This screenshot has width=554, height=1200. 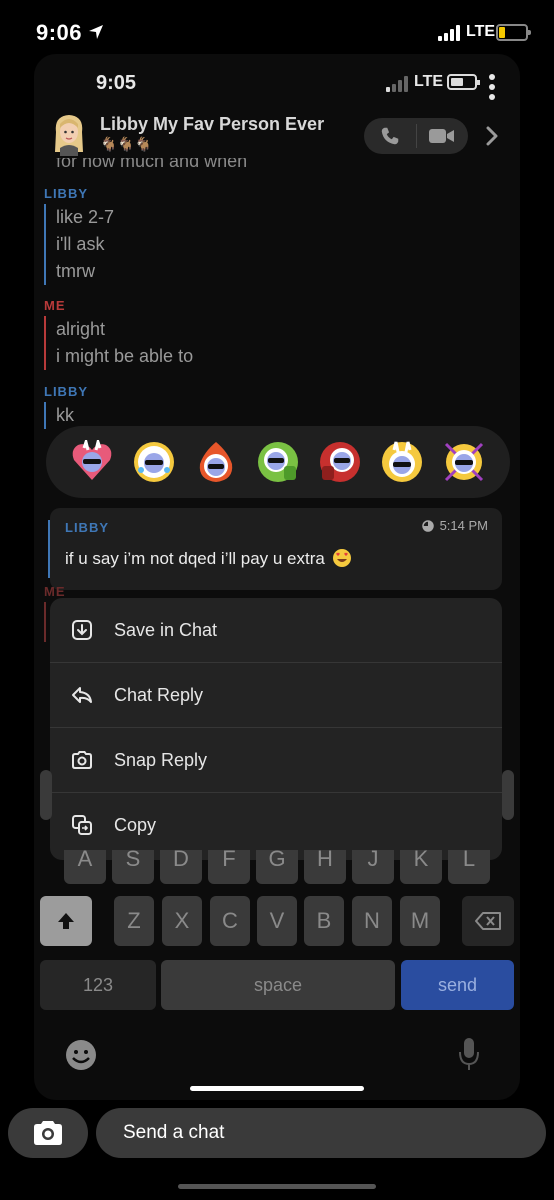 I want to click on location-arrow-icon, so click(x=96, y=32).